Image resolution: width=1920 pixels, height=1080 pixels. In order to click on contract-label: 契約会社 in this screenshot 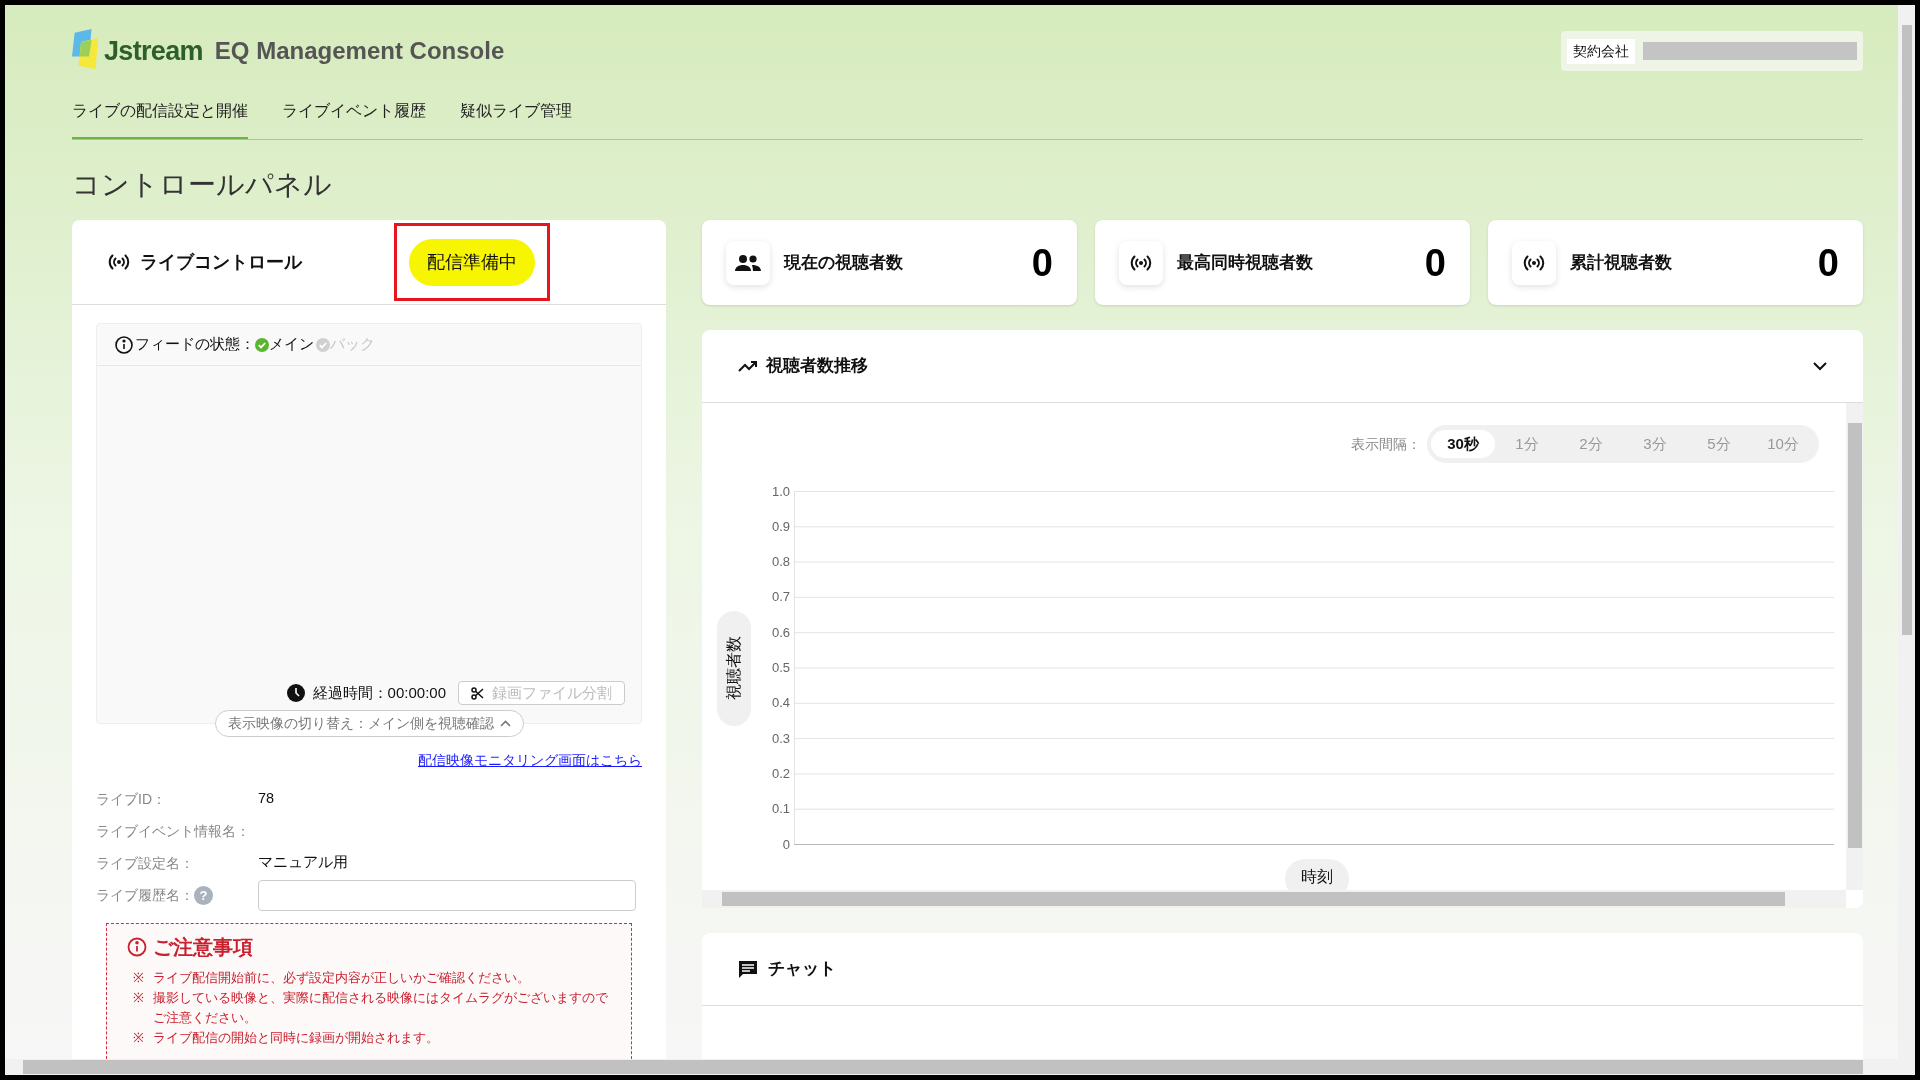, I will do `click(1601, 51)`.